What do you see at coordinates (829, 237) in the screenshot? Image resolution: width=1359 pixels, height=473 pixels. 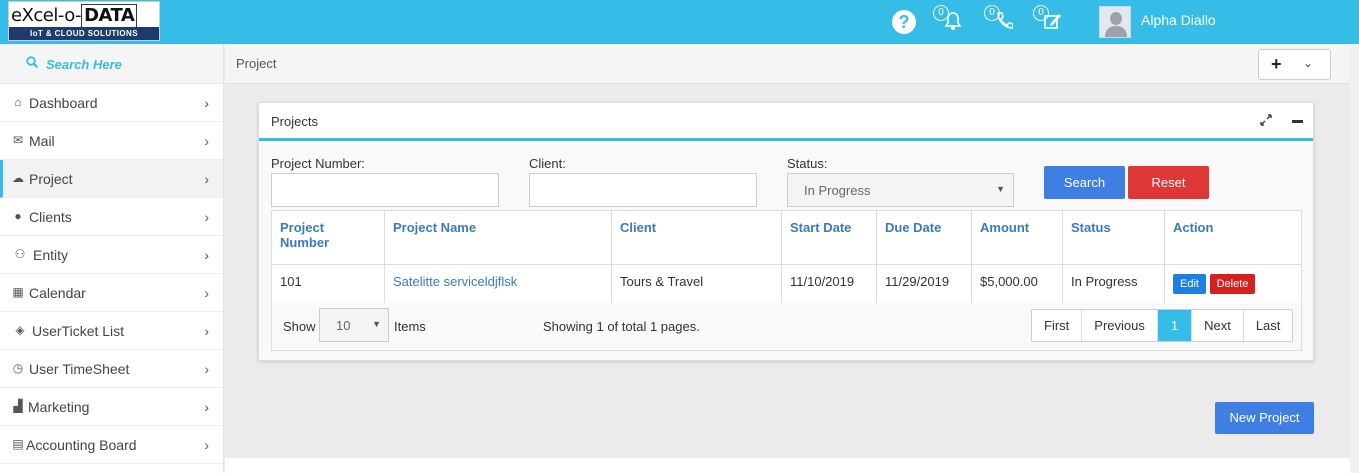 I see `column-header-start-date: Start Date` at bounding box center [829, 237].